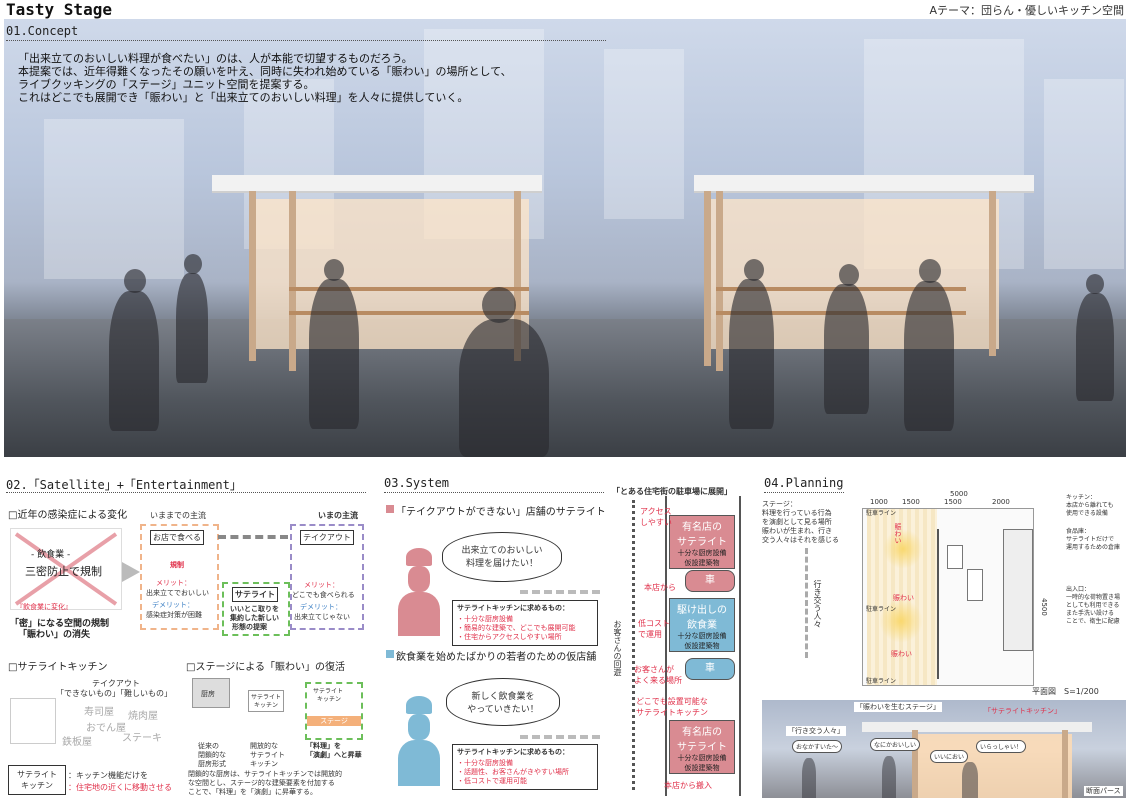 The height and width of the screenshot is (800, 1130). Describe the element at coordinates (955, 557) in the screenshot. I see `sink` at that location.